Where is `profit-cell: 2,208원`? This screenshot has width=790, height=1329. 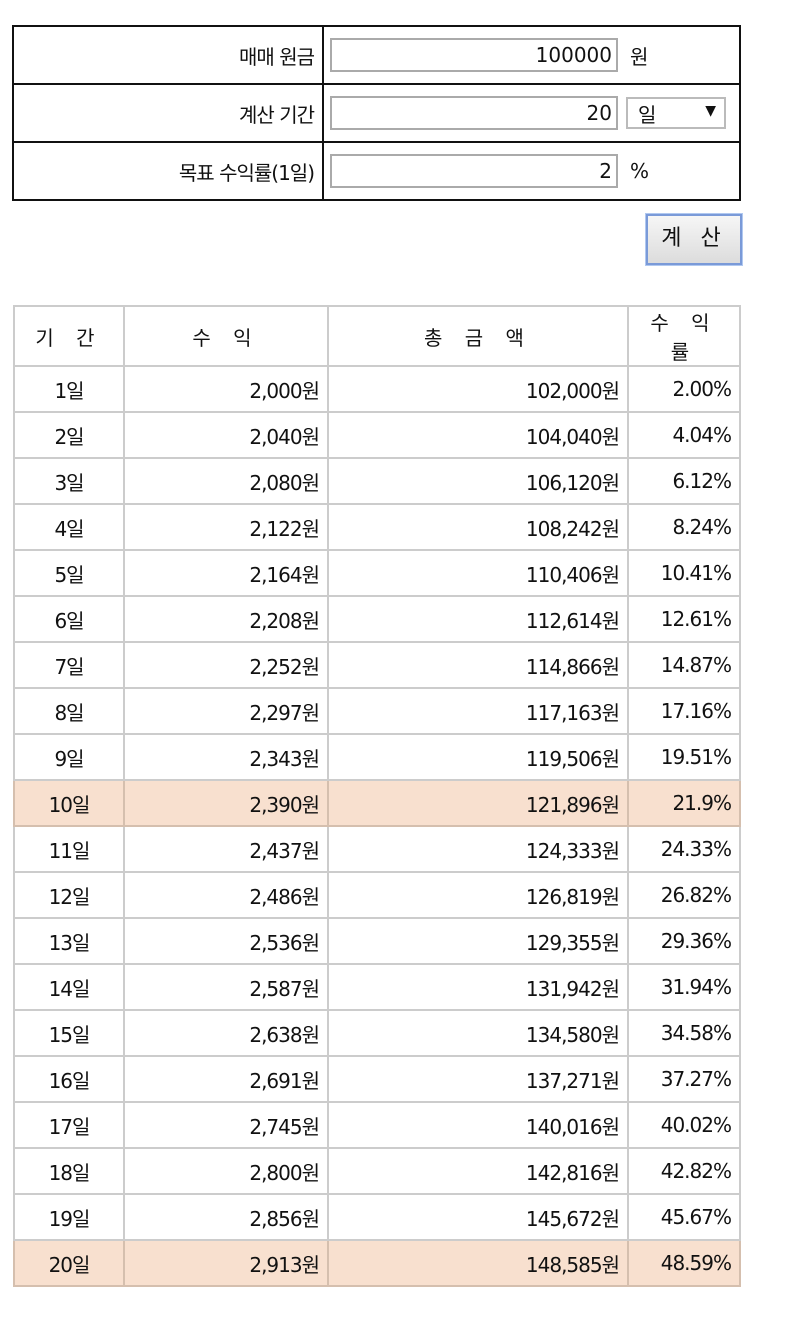
profit-cell: 2,208원 is located at coordinates (226, 619).